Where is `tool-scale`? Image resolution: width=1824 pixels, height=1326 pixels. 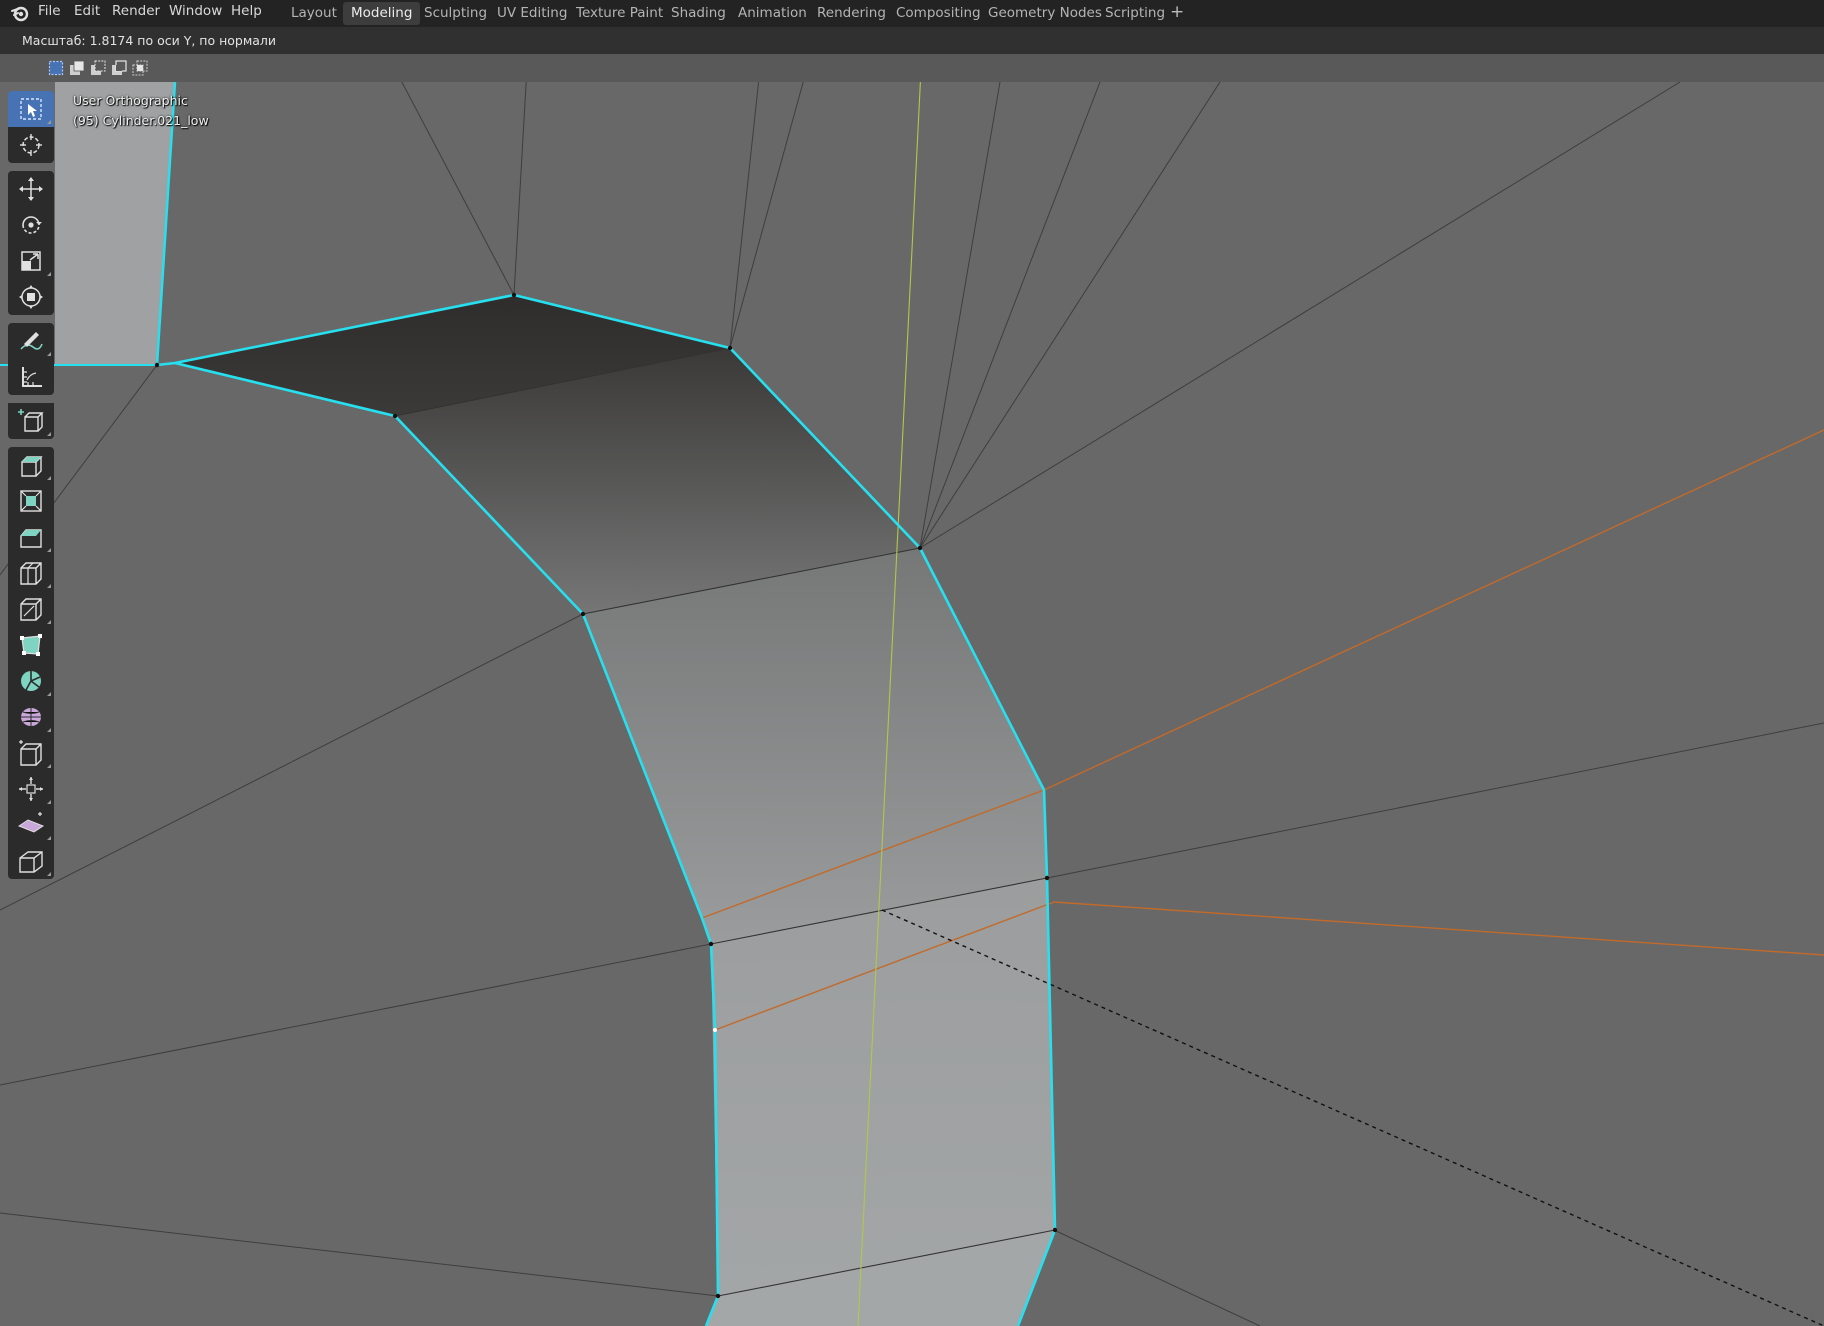
tool-scale is located at coordinates (31, 261).